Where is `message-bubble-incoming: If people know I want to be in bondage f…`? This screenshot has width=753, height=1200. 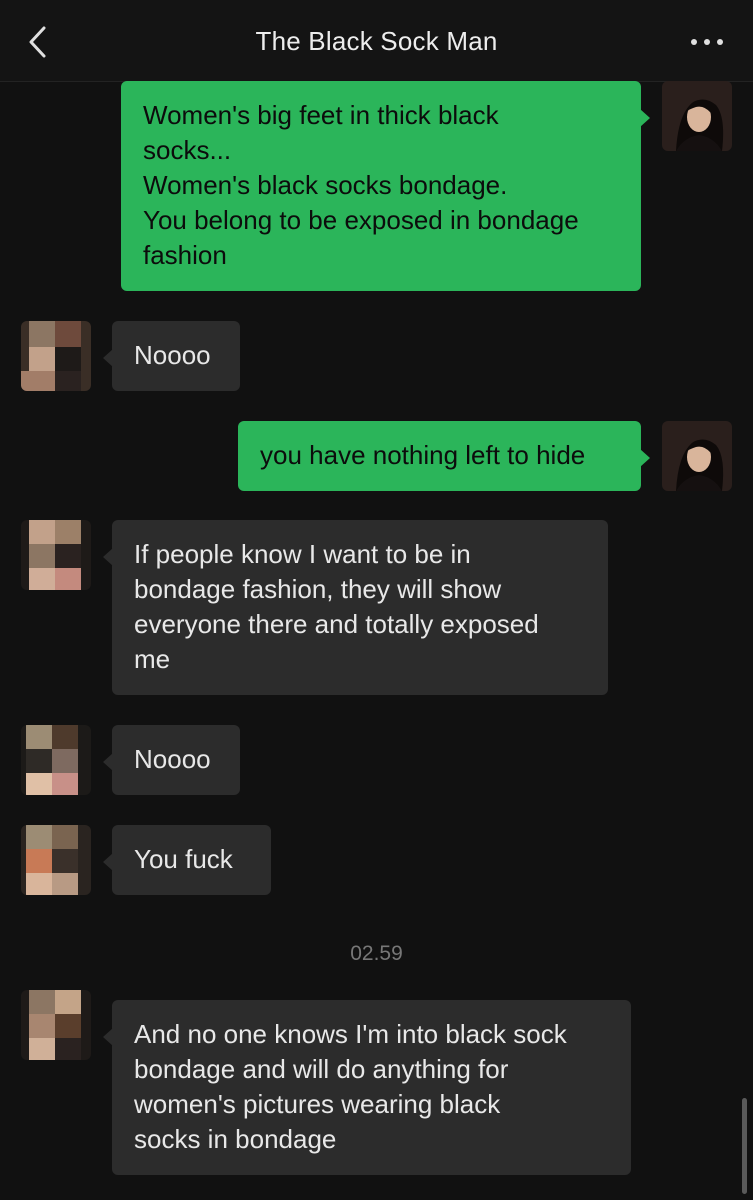
message-bubble-incoming: If people know I want to be in bondage f… is located at coordinates (355, 607).